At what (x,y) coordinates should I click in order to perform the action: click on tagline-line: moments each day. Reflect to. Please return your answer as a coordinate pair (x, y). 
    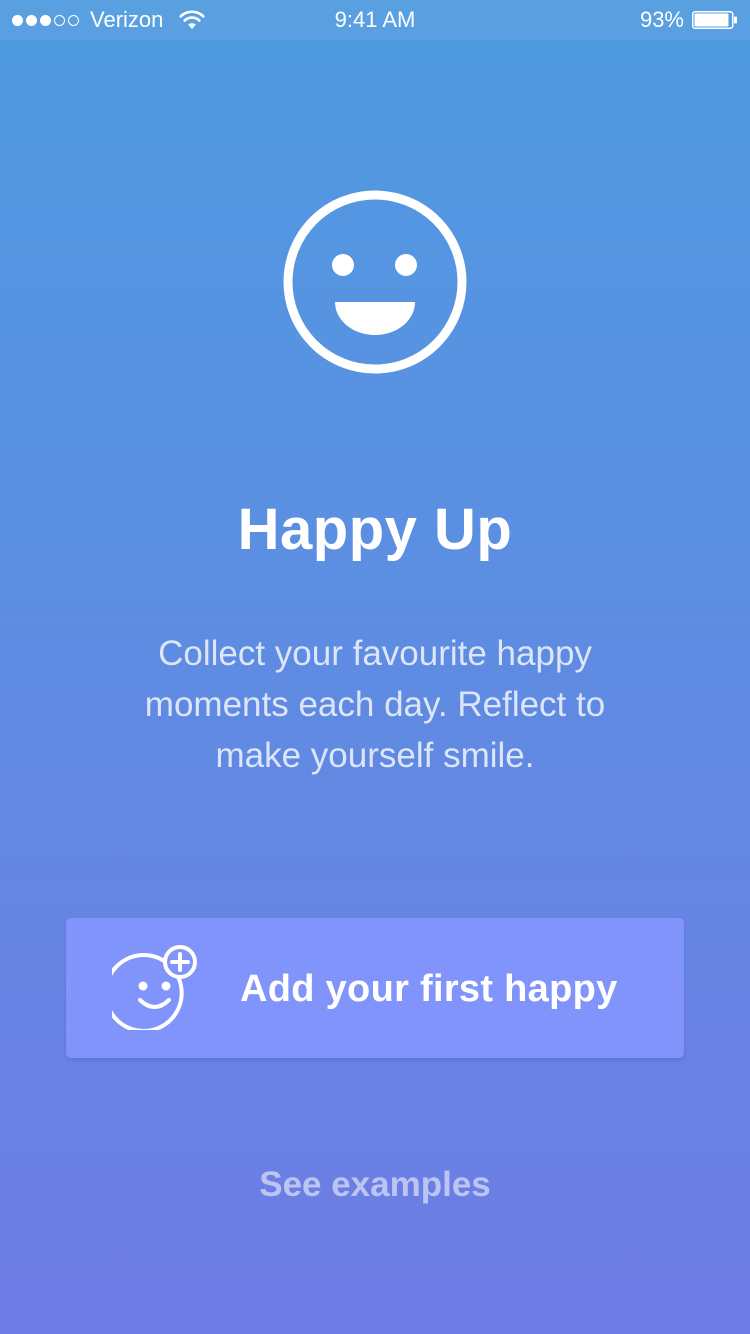
    Looking at the image, I should click on (375, 704).